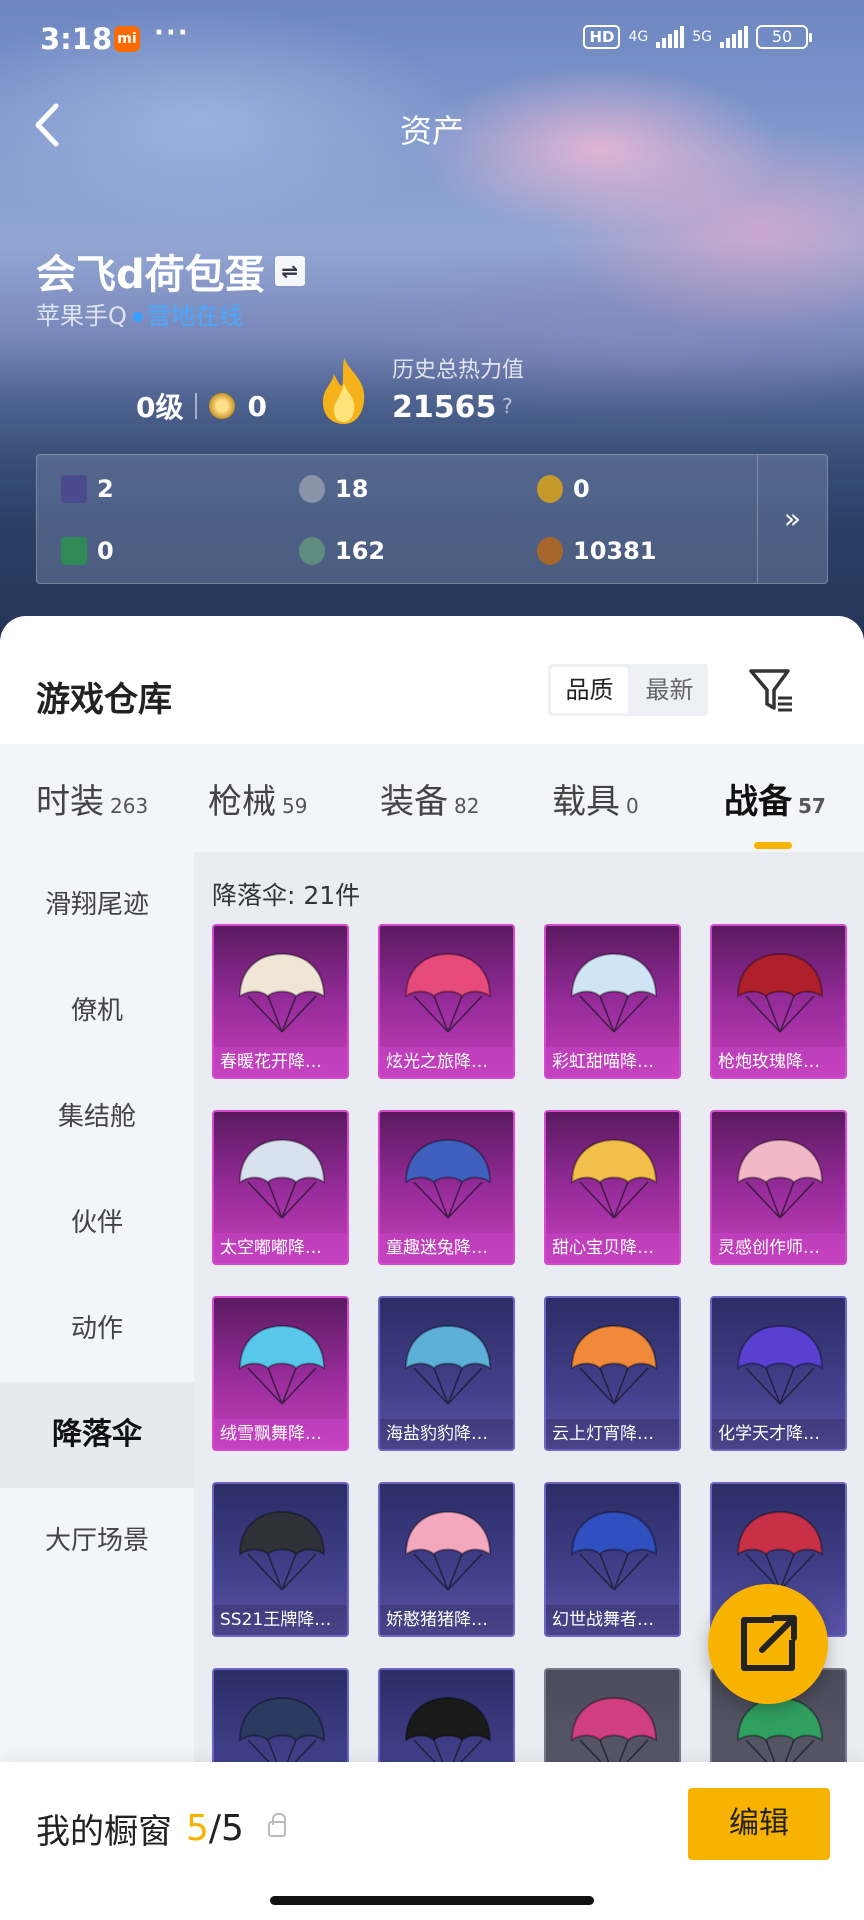  I want to click on tab-count: 57, so click(812, 805).